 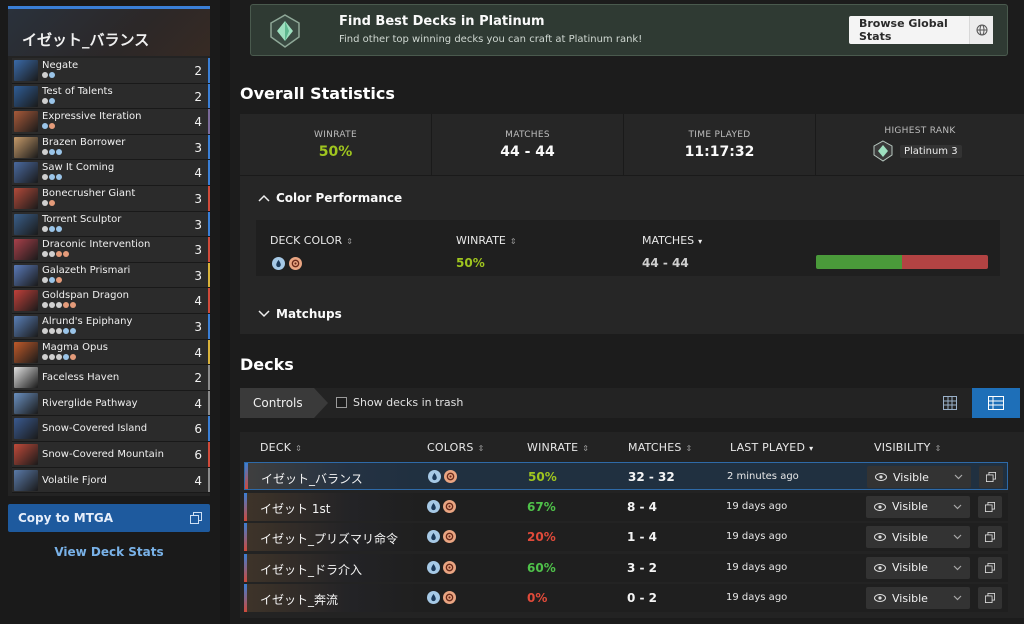 I want to click on card-row: Goldspan Dragon 4, so click(x=111, y=301).